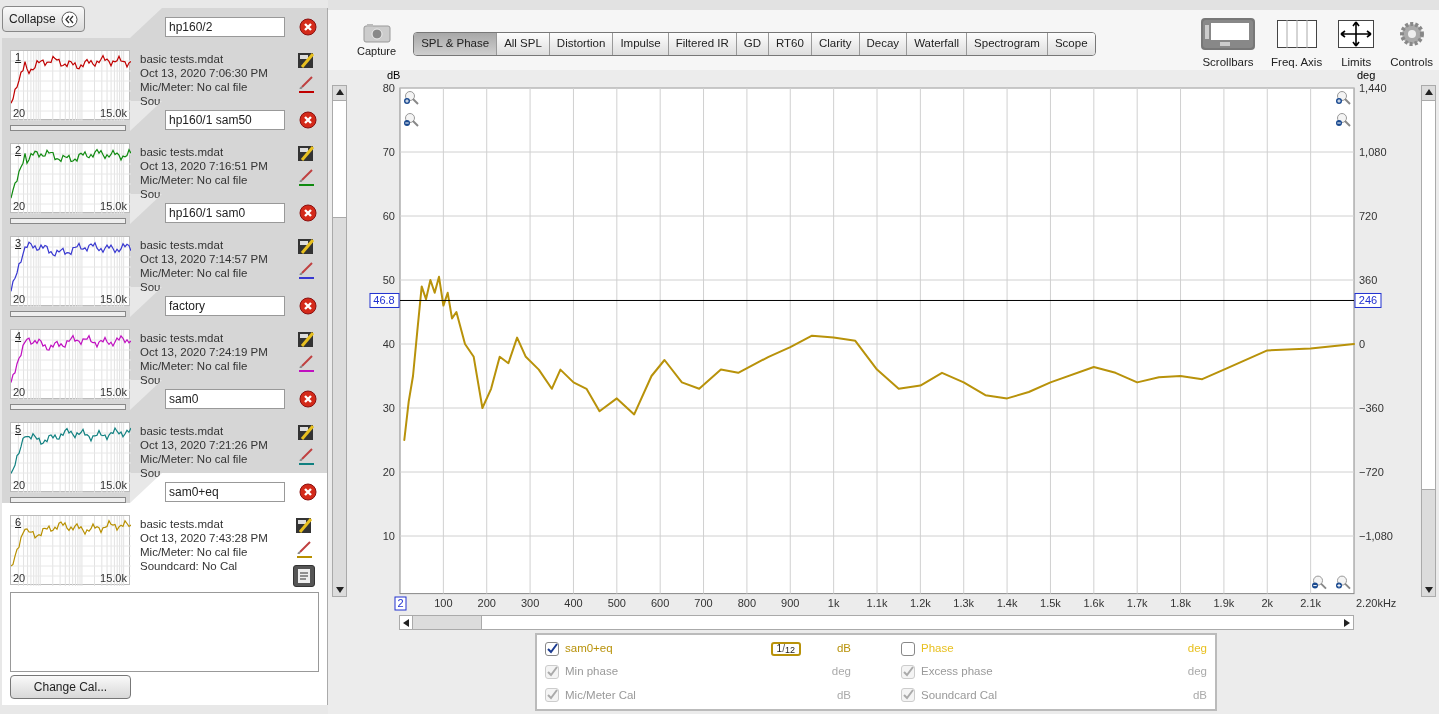 Image resolution: width=1439 pixels, height=714 pixels. Describe the element at coordinates (703, 603) in the screenshot. I see `tick-label: 700` at that location.